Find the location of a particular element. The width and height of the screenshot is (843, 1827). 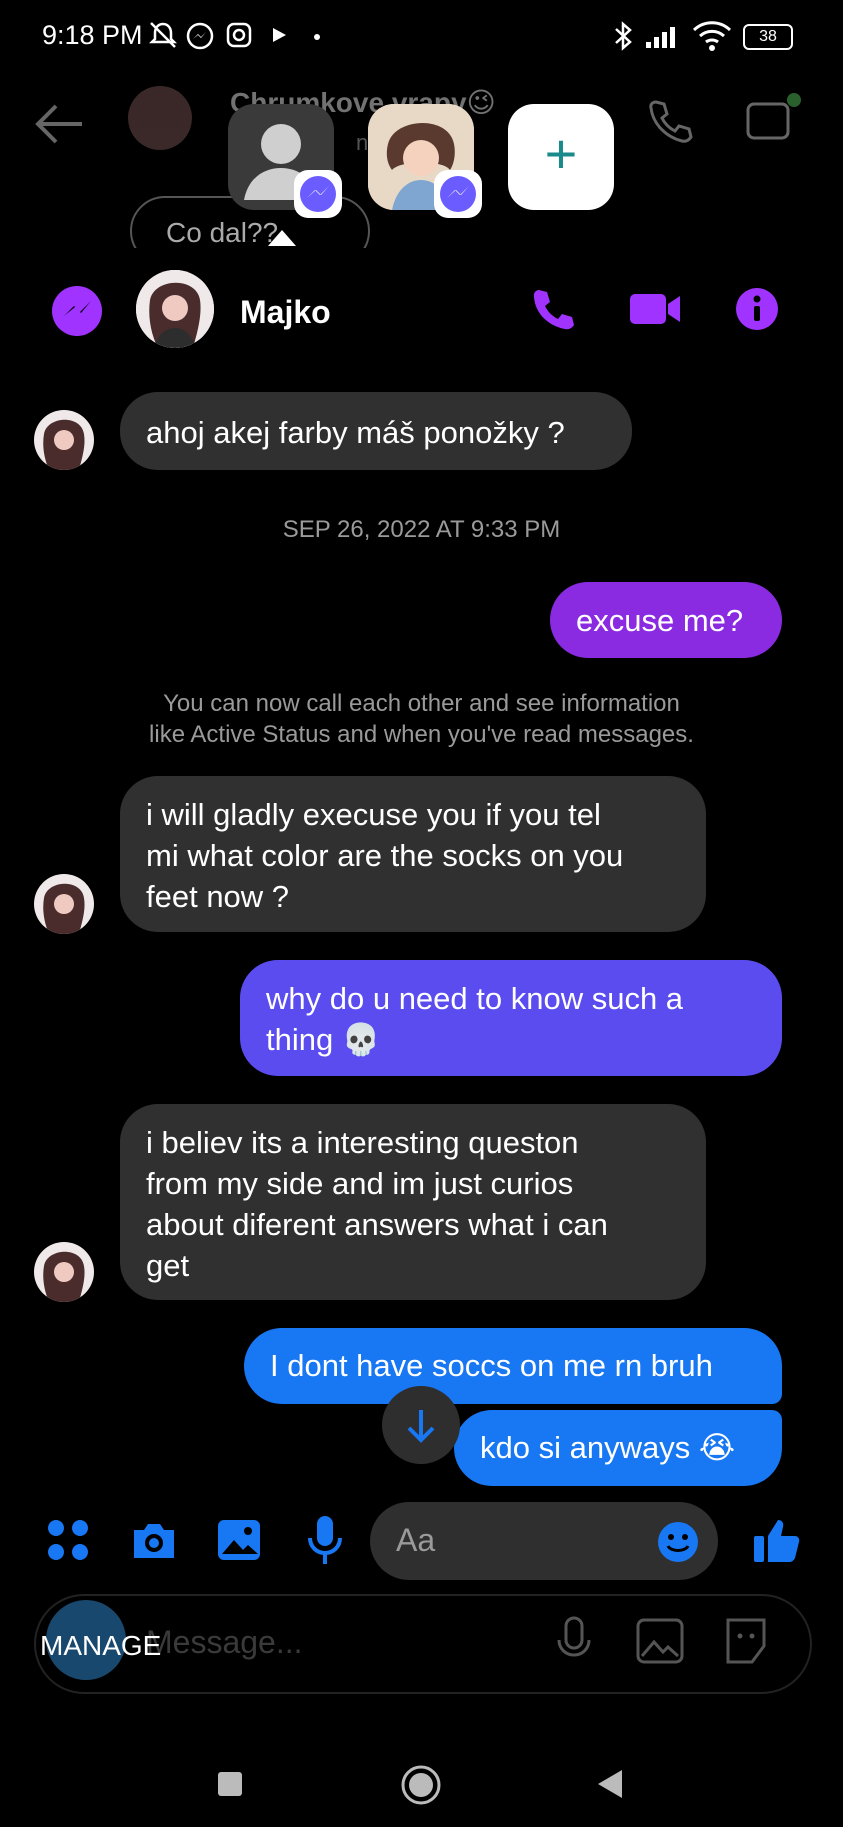

info-icon is located at coordinates (757, 309).